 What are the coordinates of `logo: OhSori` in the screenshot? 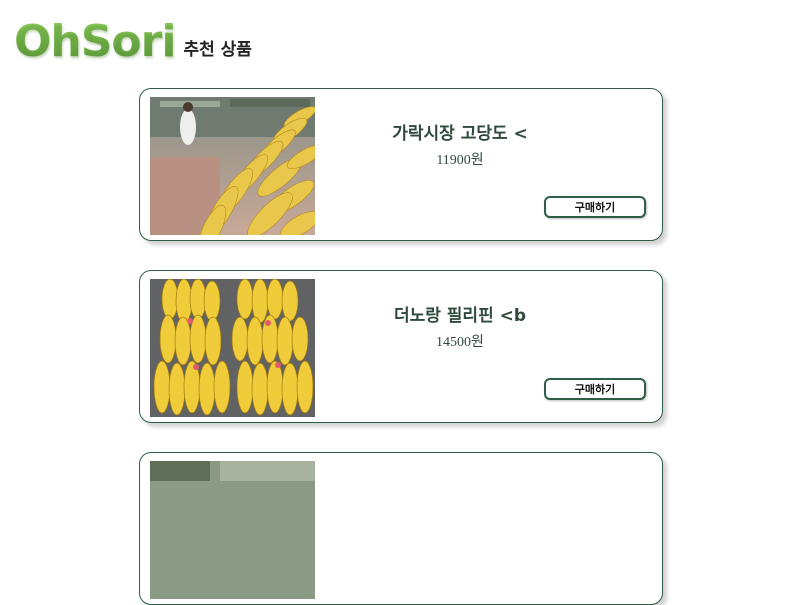 It's located at (95, 42).